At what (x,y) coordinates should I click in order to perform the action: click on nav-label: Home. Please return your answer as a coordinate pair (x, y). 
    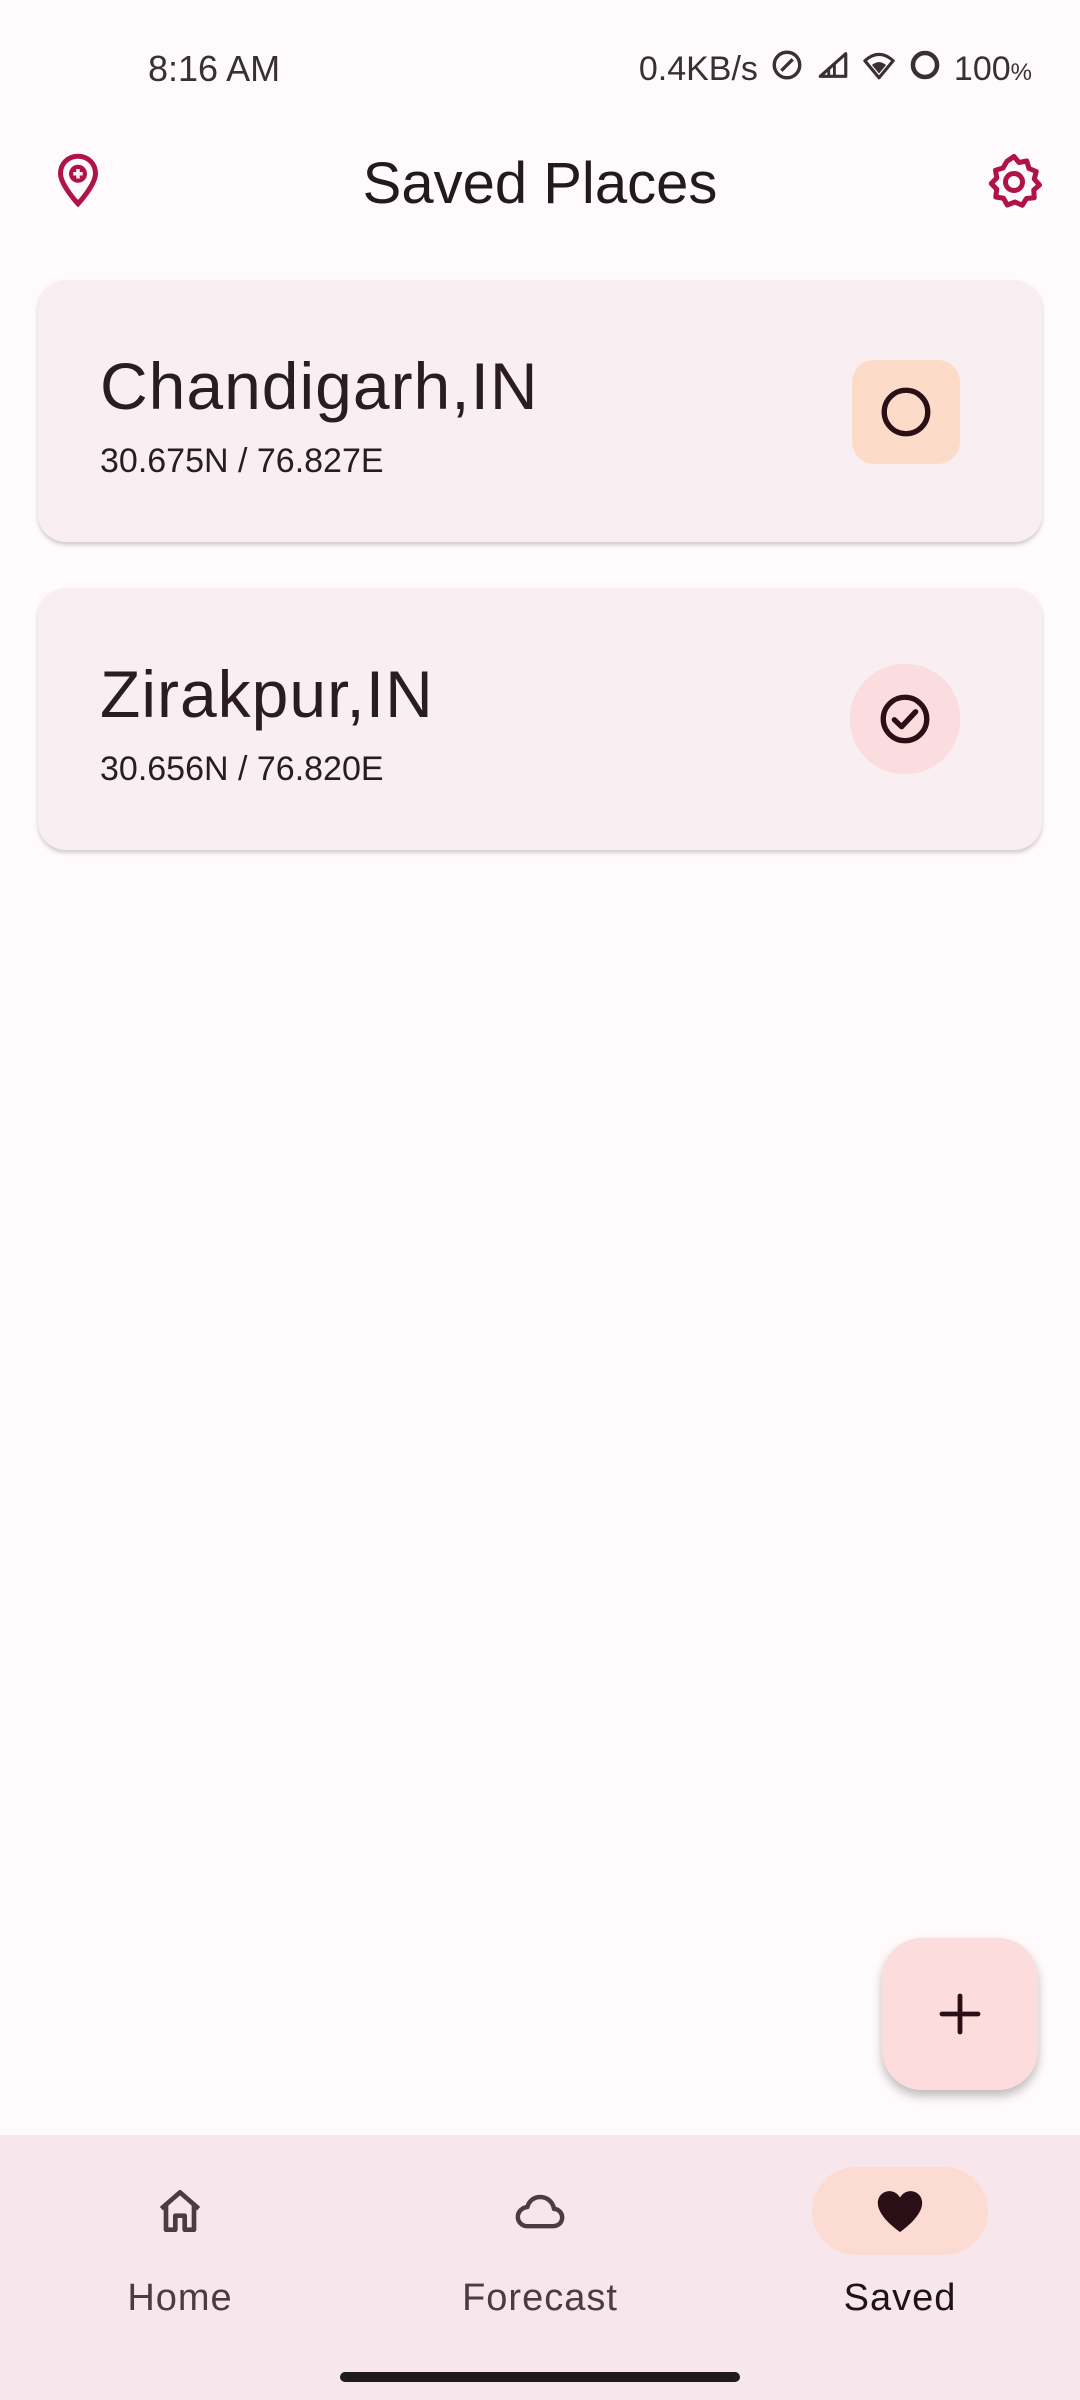
    Looking at the image, I should click on (180, 2298).